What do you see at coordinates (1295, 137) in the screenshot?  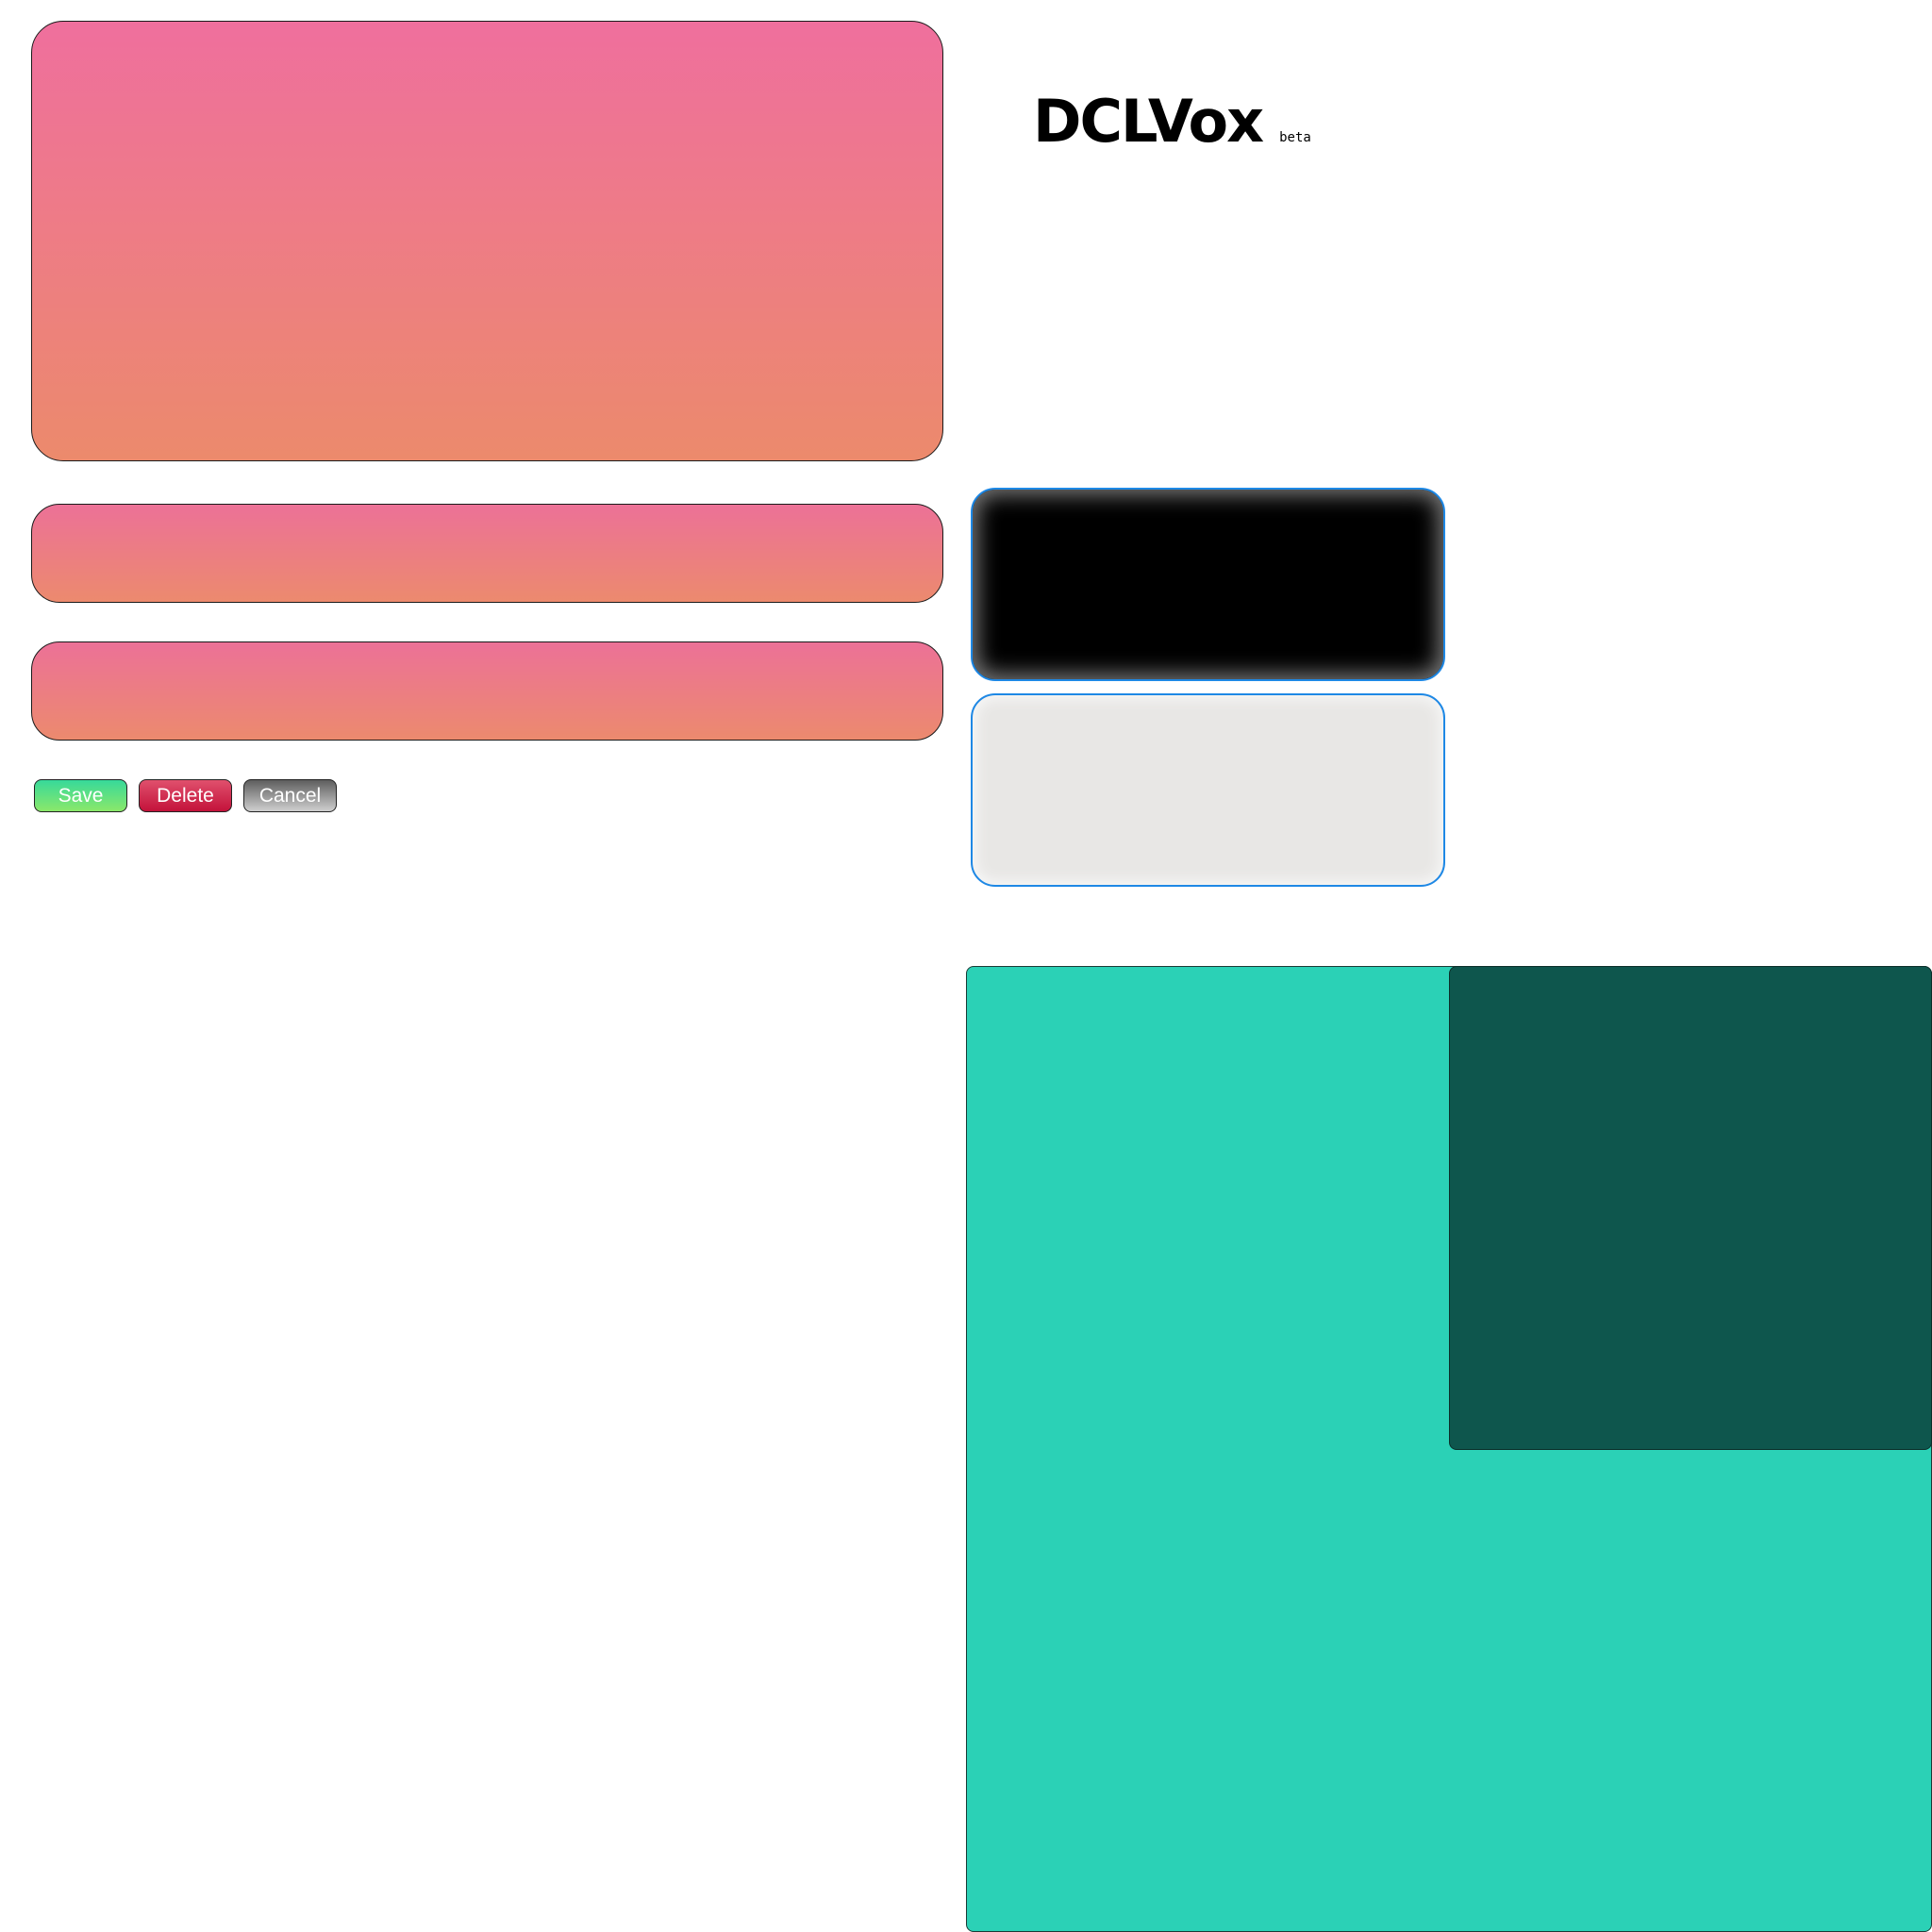 I see `beta-badge: beta` at bounding box center [1295, 137].